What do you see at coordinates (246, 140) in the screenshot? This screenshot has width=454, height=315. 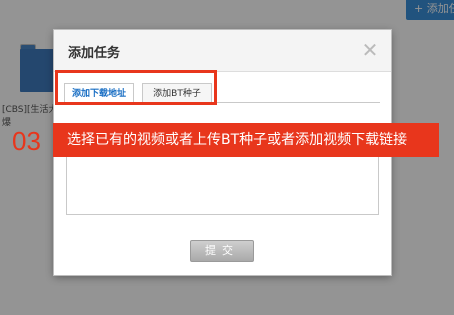 I see `annotation-callout: 选择已有的视频或者上传BT种子或者添加视频下载链接` at bounding box center [246, 140].